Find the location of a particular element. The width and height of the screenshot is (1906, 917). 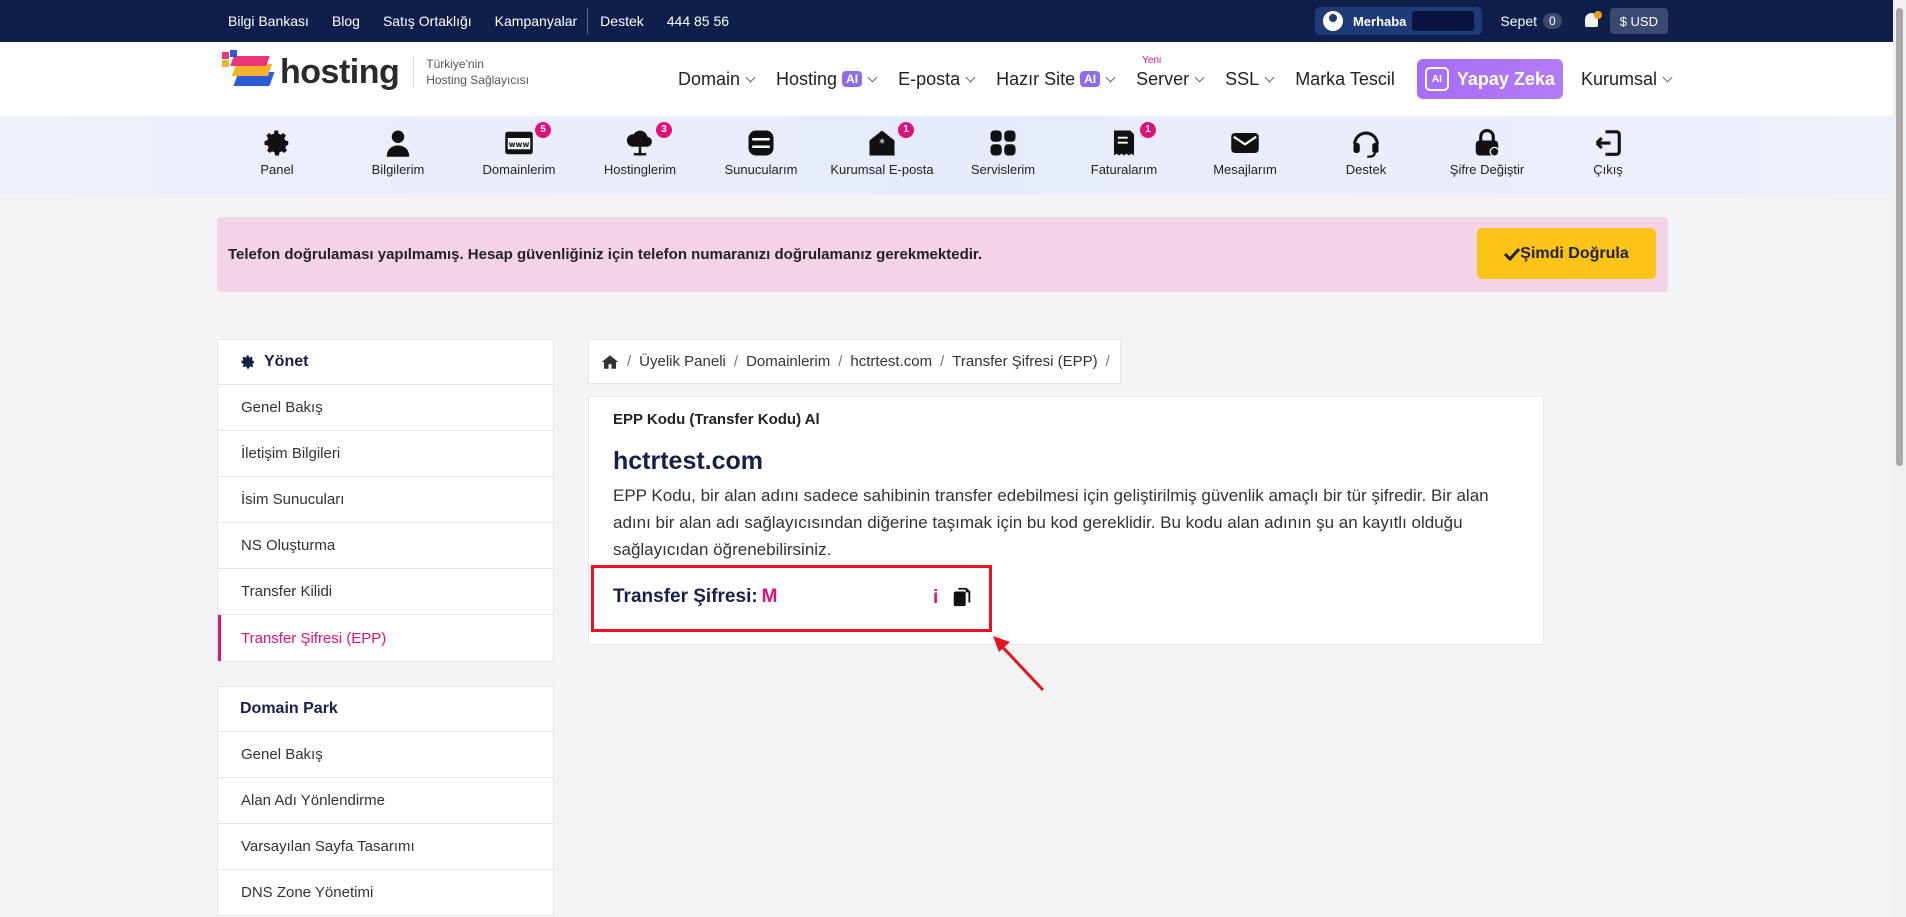

park-item-alan-adi-yonlendirme: Alan Adı Yönlendirme is located at coordinates (385, 801).